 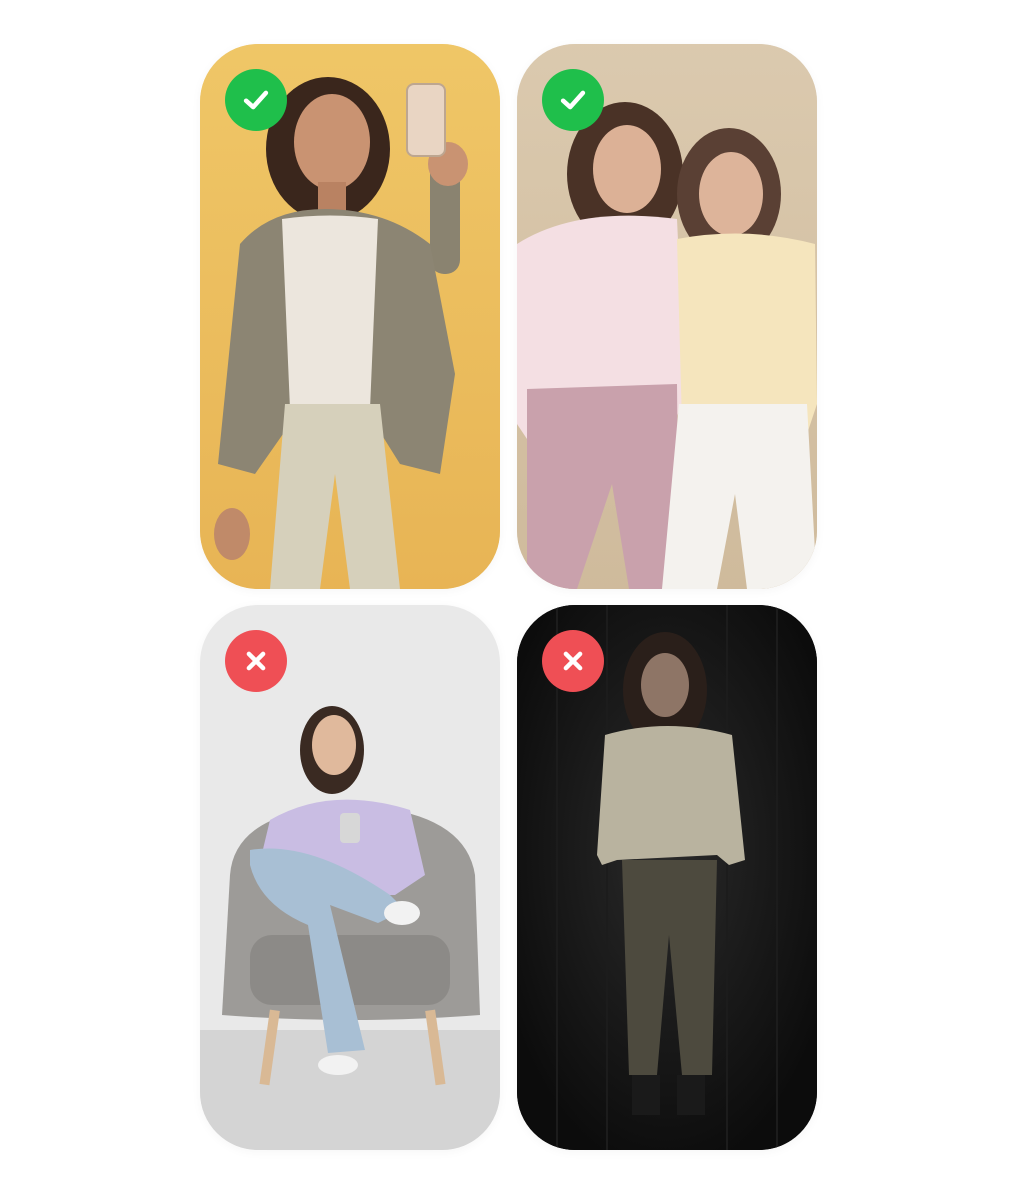 I want to click on example-card-selfie-standing, so click(x=350, y=316).